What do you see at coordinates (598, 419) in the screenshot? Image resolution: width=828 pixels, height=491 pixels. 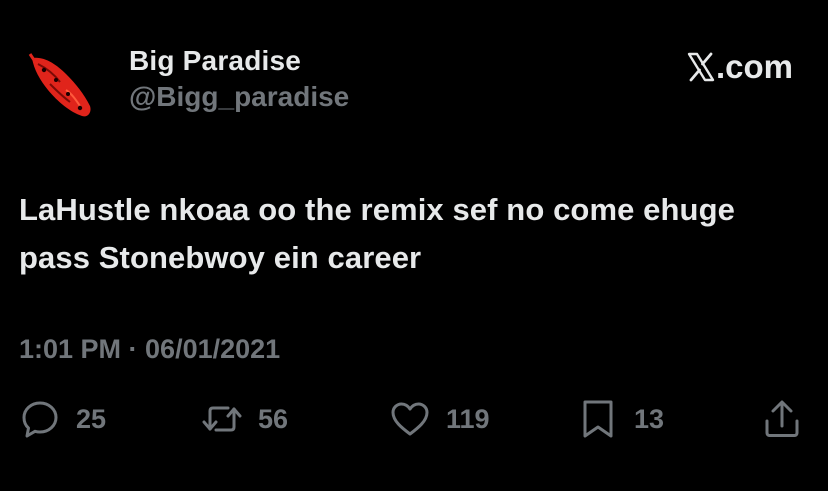 I see `bookmark-icon` at bounding box center [598, 419].